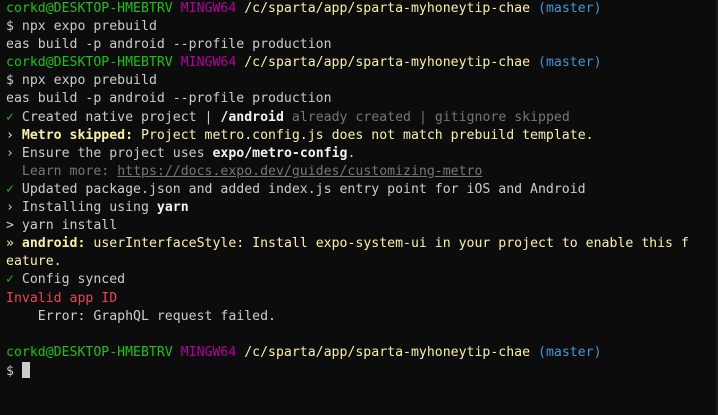 Image resolution: width=718 pixels, height=415 pixels. Describe the element at coordinates (280, 153) in the screenshot. I see `output-package: expo/metro-config` at that location.